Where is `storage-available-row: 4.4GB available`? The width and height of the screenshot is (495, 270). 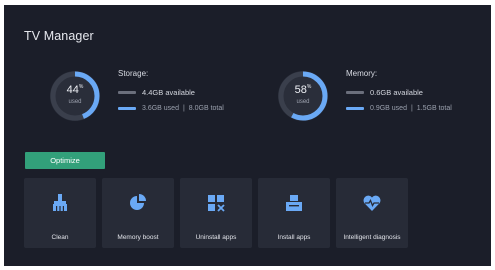
storage-available-row: 4.4GB available is located at coordinates (156, 92).